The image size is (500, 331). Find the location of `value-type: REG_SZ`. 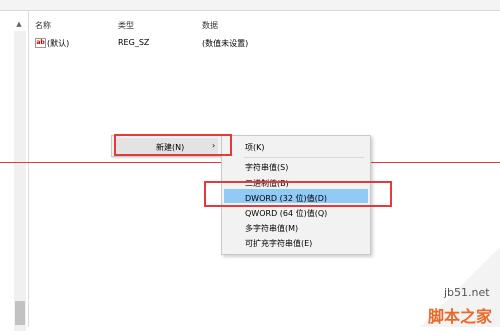

value-type: REG_SZ is located at coordinates (134, 42).